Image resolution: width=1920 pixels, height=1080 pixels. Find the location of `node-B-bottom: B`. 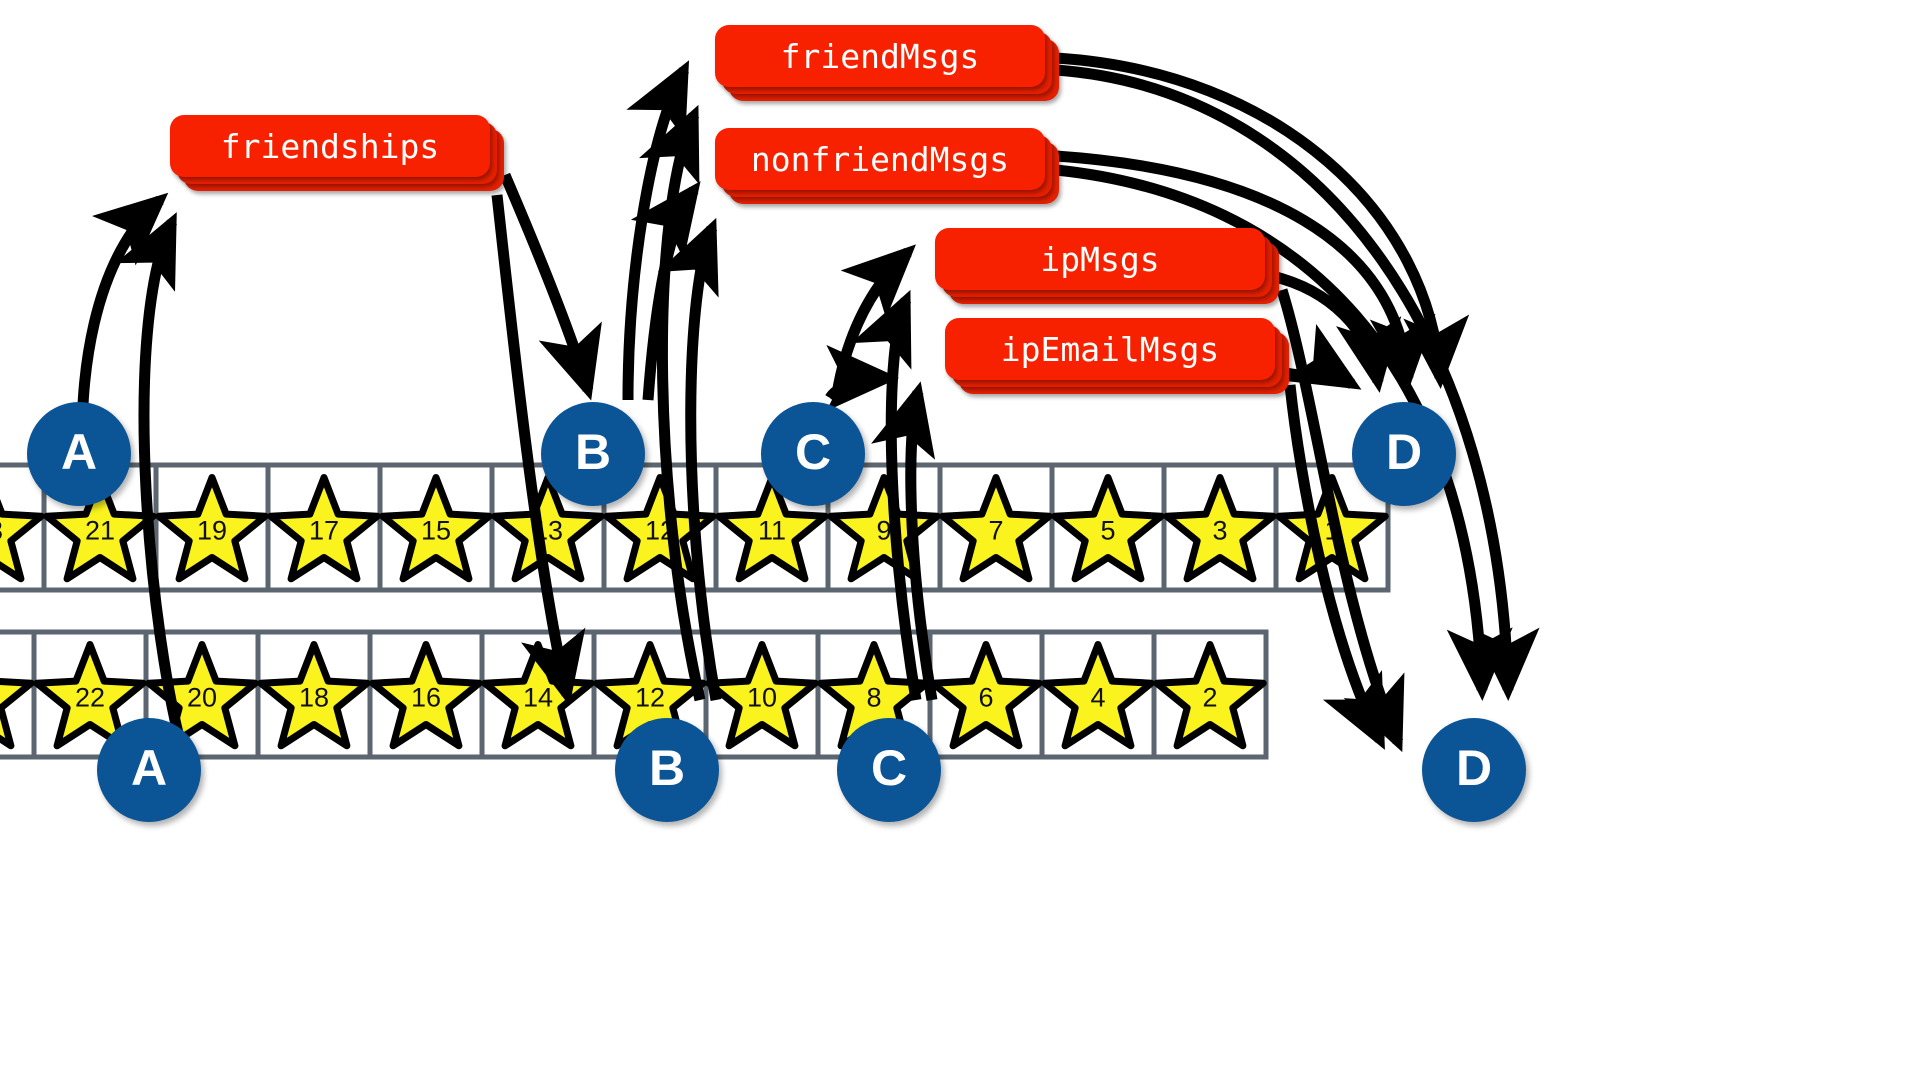

node-B-bottom: B is located at coordinates (667, 770).